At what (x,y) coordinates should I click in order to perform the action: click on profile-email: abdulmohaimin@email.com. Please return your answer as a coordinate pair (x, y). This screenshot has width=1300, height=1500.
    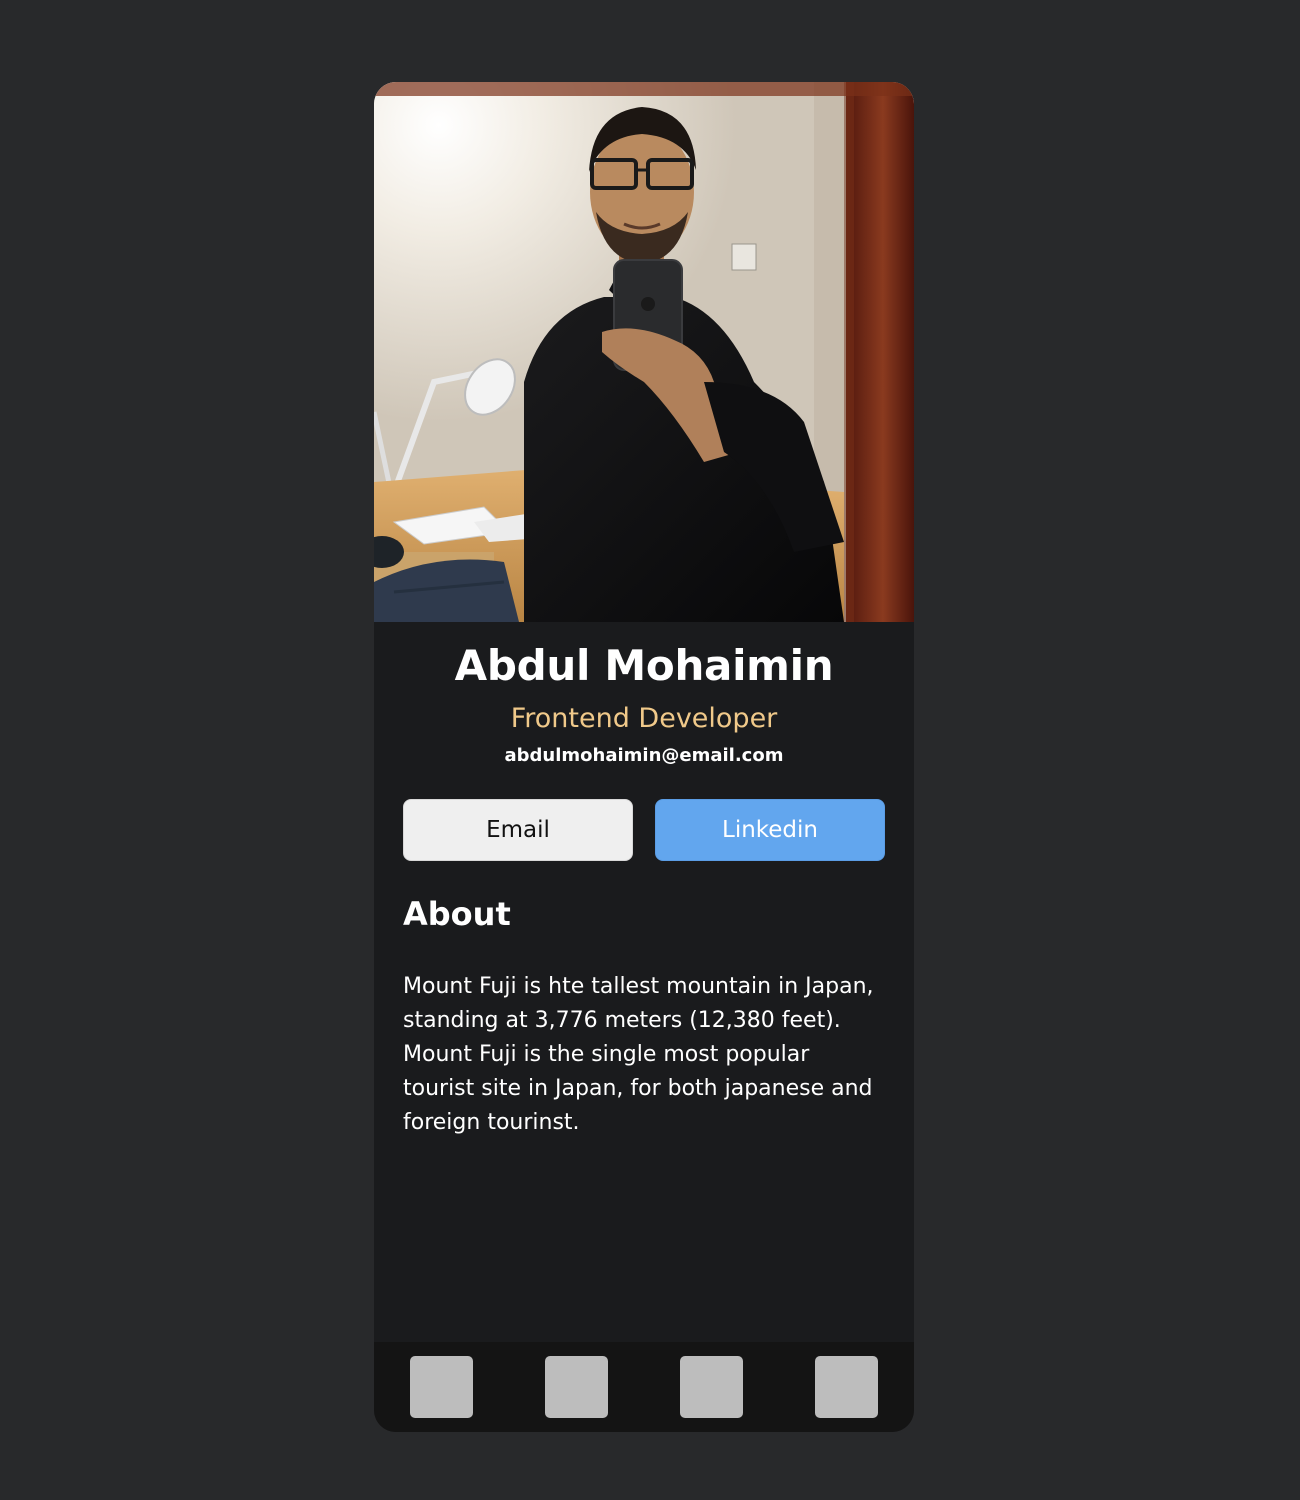
    Looking at the image, I should click on (644, 755).